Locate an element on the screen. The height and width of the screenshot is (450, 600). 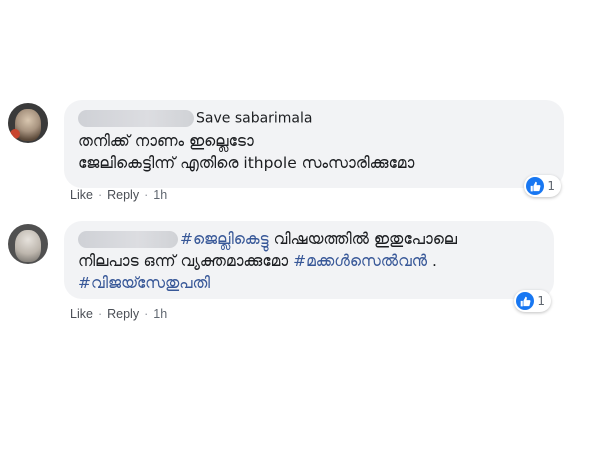
comment-text-line: തനിക്ക് നാണം ഇല്ലെടോ is located at coordinates (166, 140).